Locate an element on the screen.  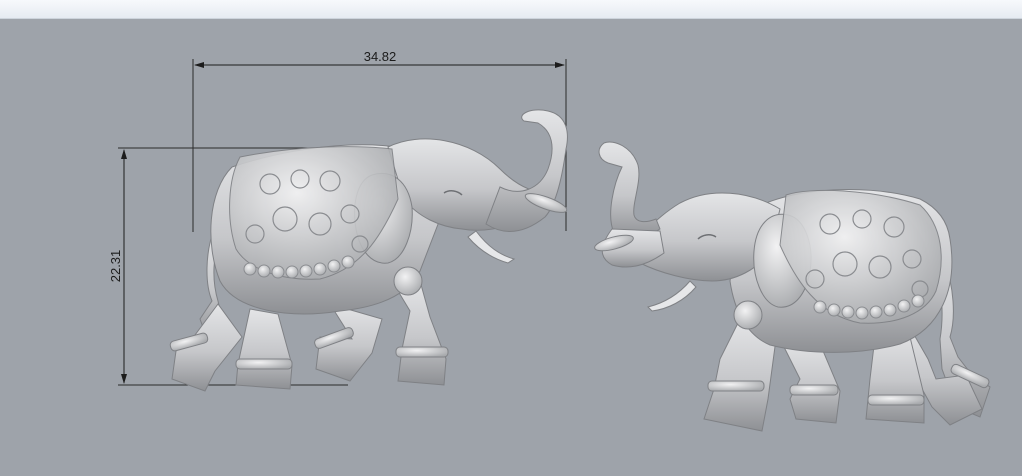
window-title-bar is located at coordinates (511, 9).